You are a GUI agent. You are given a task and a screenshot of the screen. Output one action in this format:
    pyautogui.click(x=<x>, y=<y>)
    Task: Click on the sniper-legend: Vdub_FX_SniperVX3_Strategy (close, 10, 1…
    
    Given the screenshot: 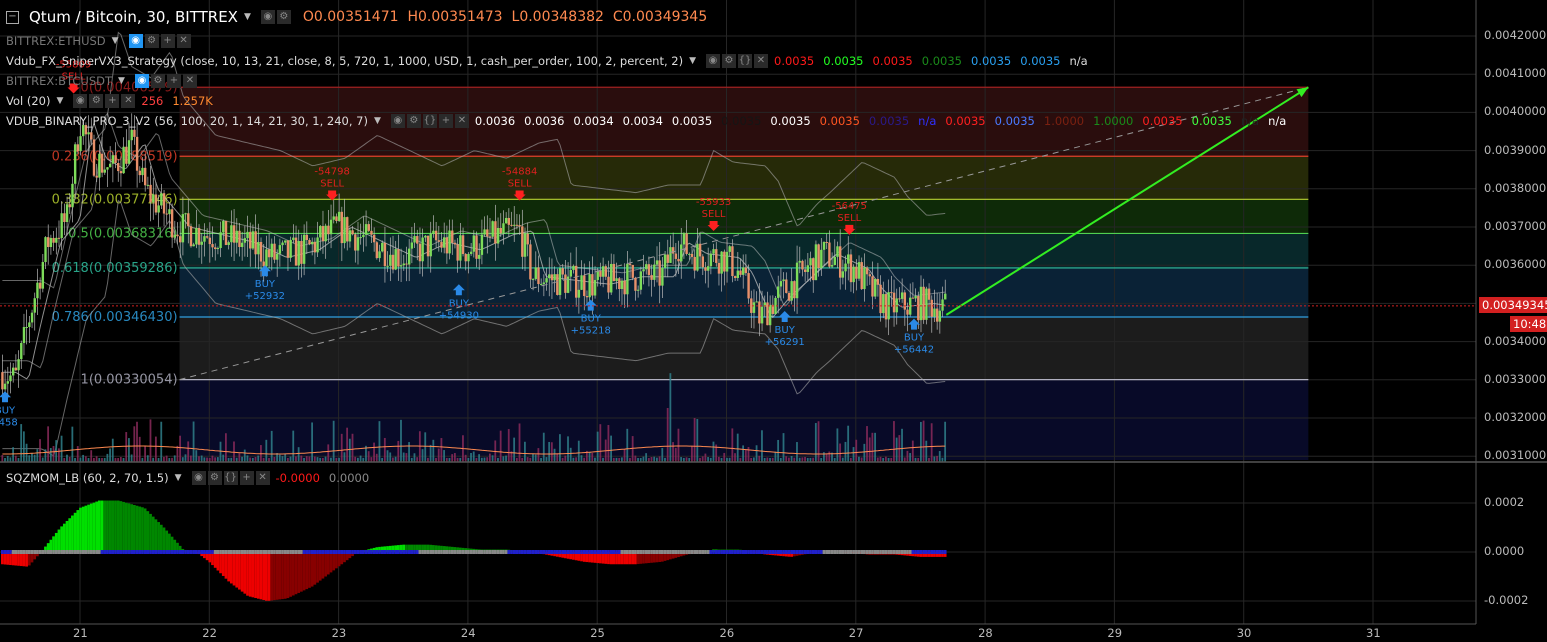 What is the action you would take?
    pyautogui.click(x=551, y=61)
    